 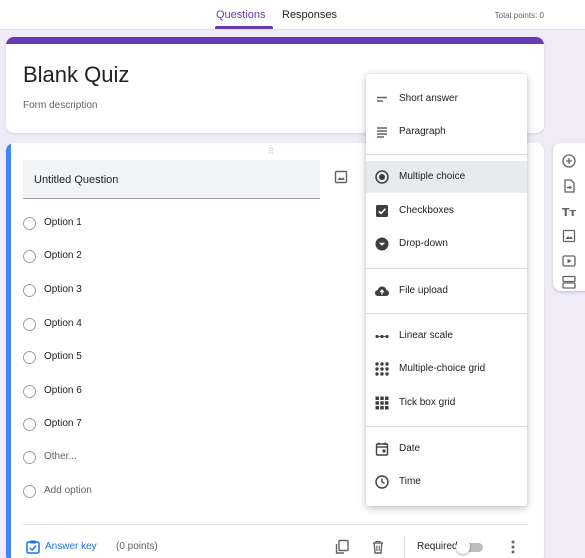 I want to click on clock-icon, so click(x=382, y=482).